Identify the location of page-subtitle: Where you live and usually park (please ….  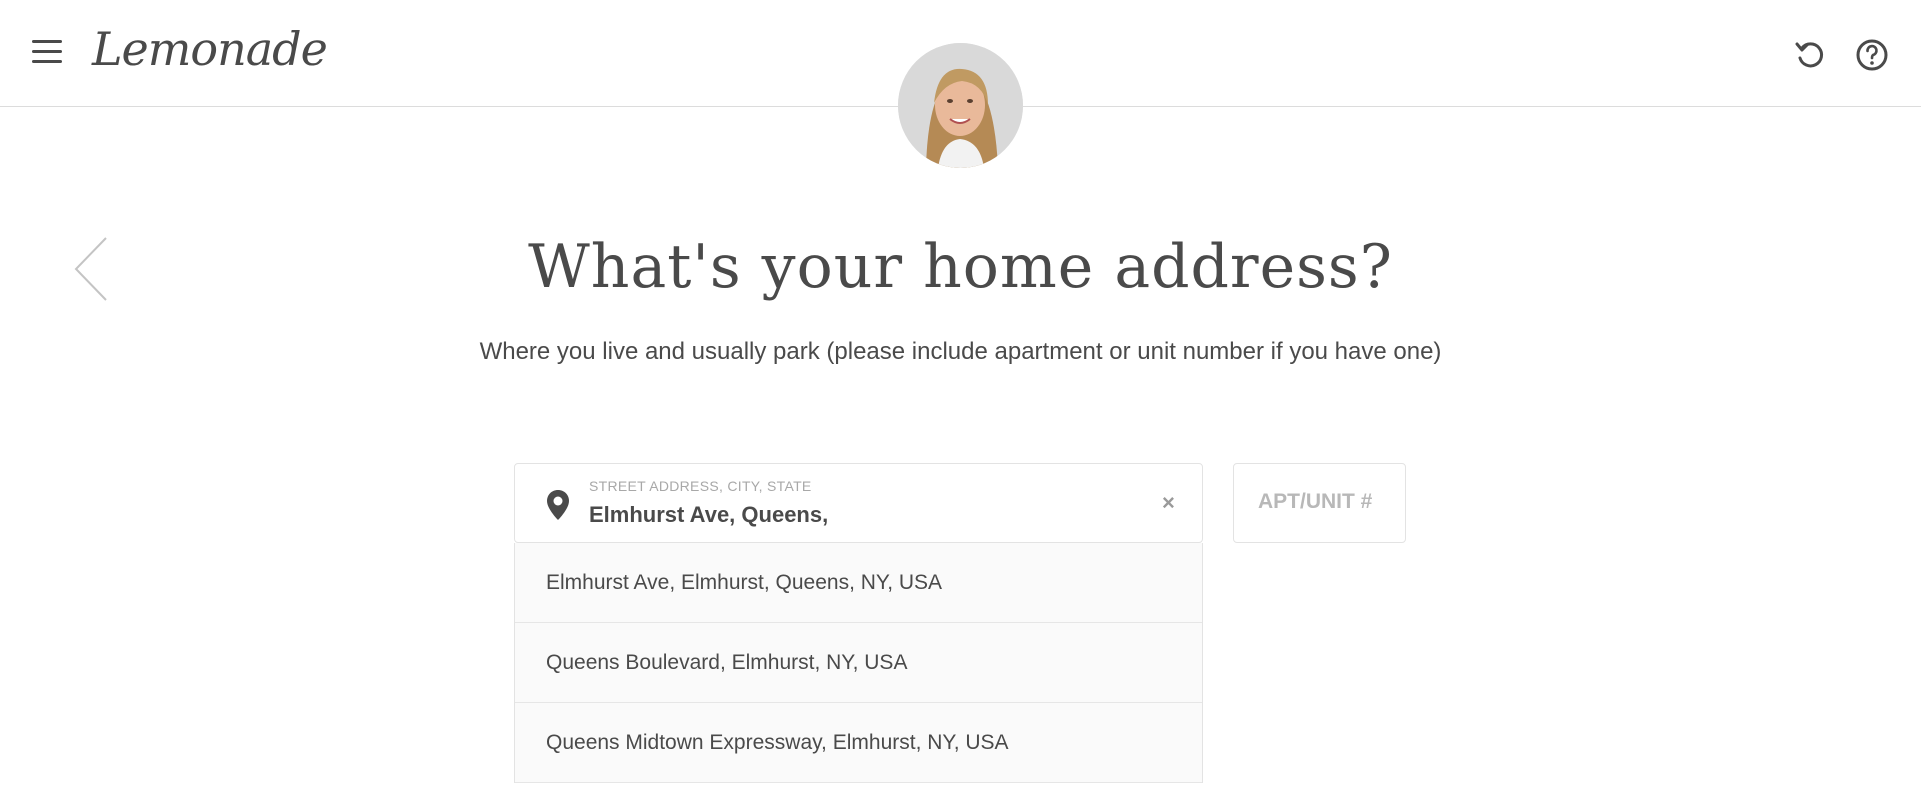
(960, 351).